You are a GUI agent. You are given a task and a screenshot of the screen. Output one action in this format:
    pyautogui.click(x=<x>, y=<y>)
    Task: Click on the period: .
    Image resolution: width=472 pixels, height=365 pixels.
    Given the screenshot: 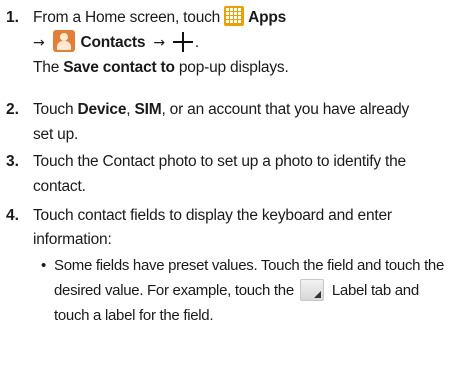 What is the action you would take?
    pyautogui.click(x=196, y=43)
    